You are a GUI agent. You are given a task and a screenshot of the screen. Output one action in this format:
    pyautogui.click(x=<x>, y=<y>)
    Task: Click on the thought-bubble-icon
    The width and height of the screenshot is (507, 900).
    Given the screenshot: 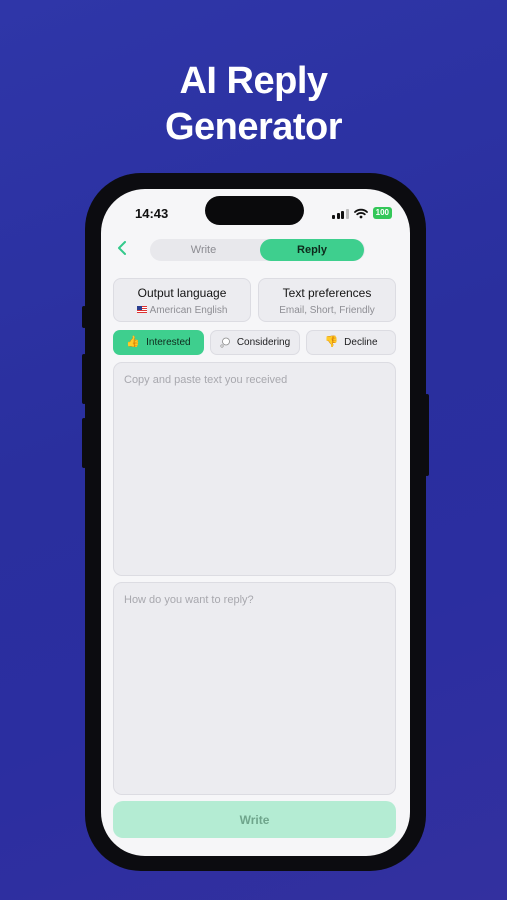 What is the action you would take?
    pyautogui.click(x=225, y=342)
    